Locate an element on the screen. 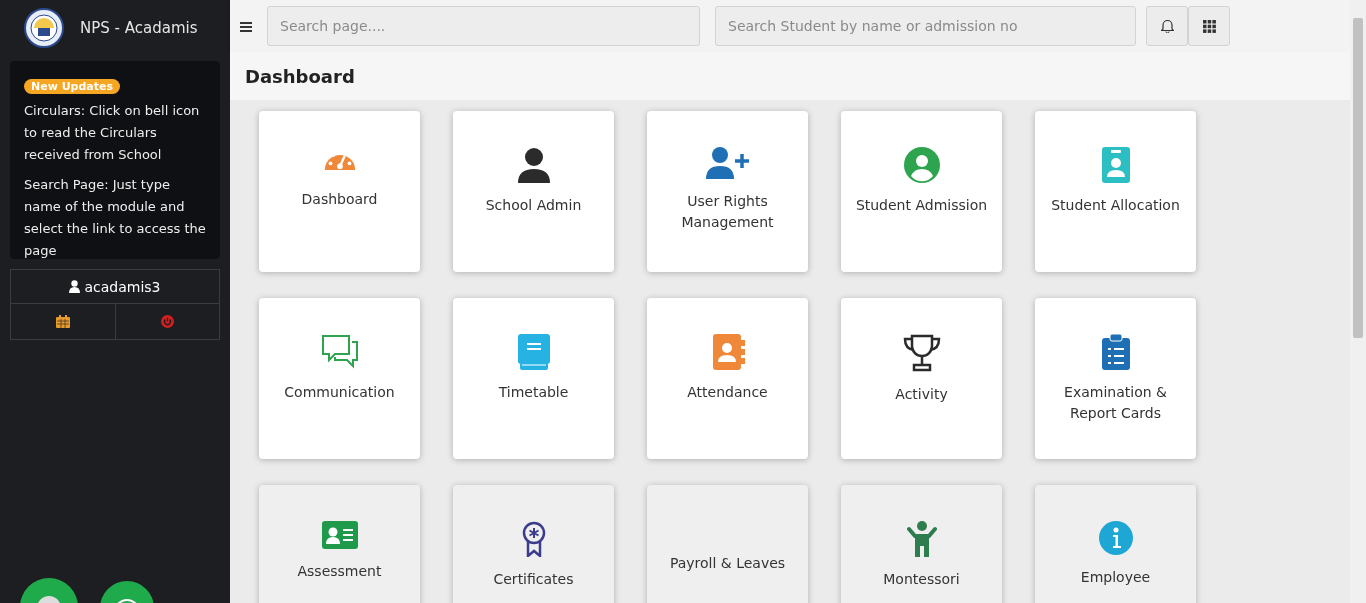 The height and width of the screenshot is (603, 1366). bell-icon is located at coordinates (1167, 26).